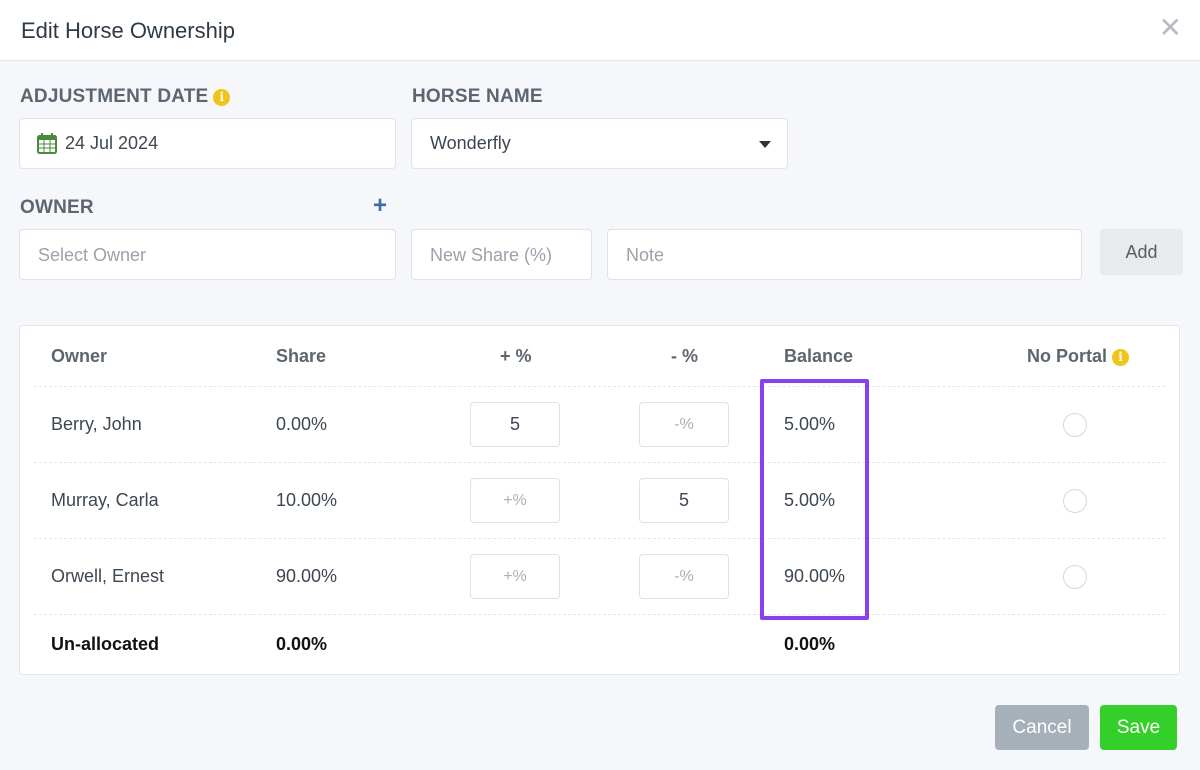  What do you see at coordinates (79, 356) in the screenshot?
I see `header-owner: Owner` at bounding box center [79, 356].